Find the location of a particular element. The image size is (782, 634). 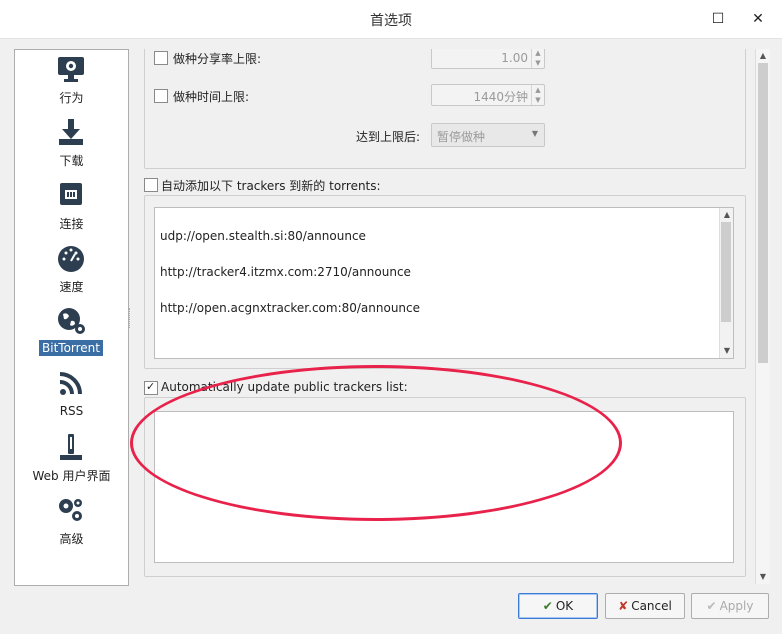

auto-update-trackers-checkbox is located at coordinates (151, 387).